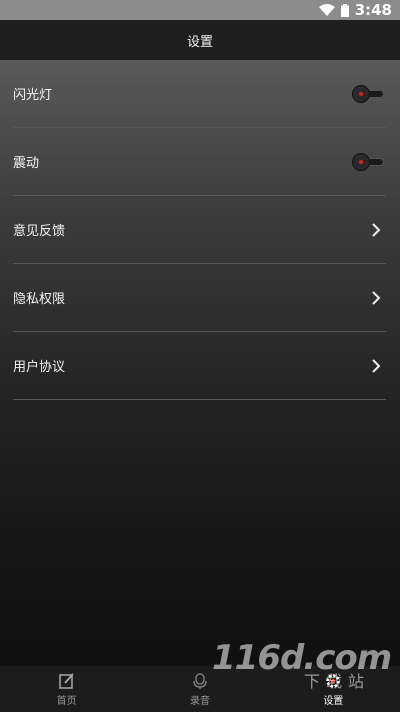  I want to click on nav-item-record: 录音, so click(200, 689).